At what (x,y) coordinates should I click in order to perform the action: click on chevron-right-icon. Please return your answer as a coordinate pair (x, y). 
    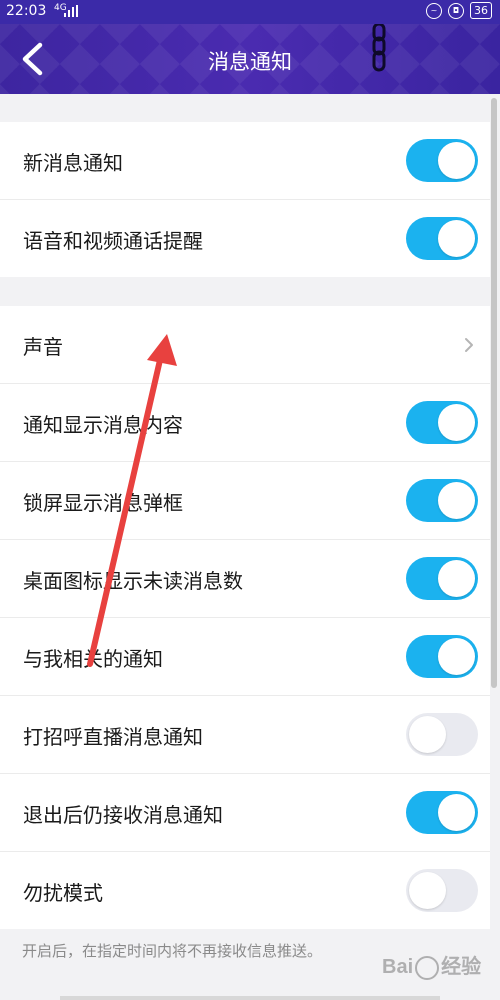
    Looking at the image, I should click on (469, 345).